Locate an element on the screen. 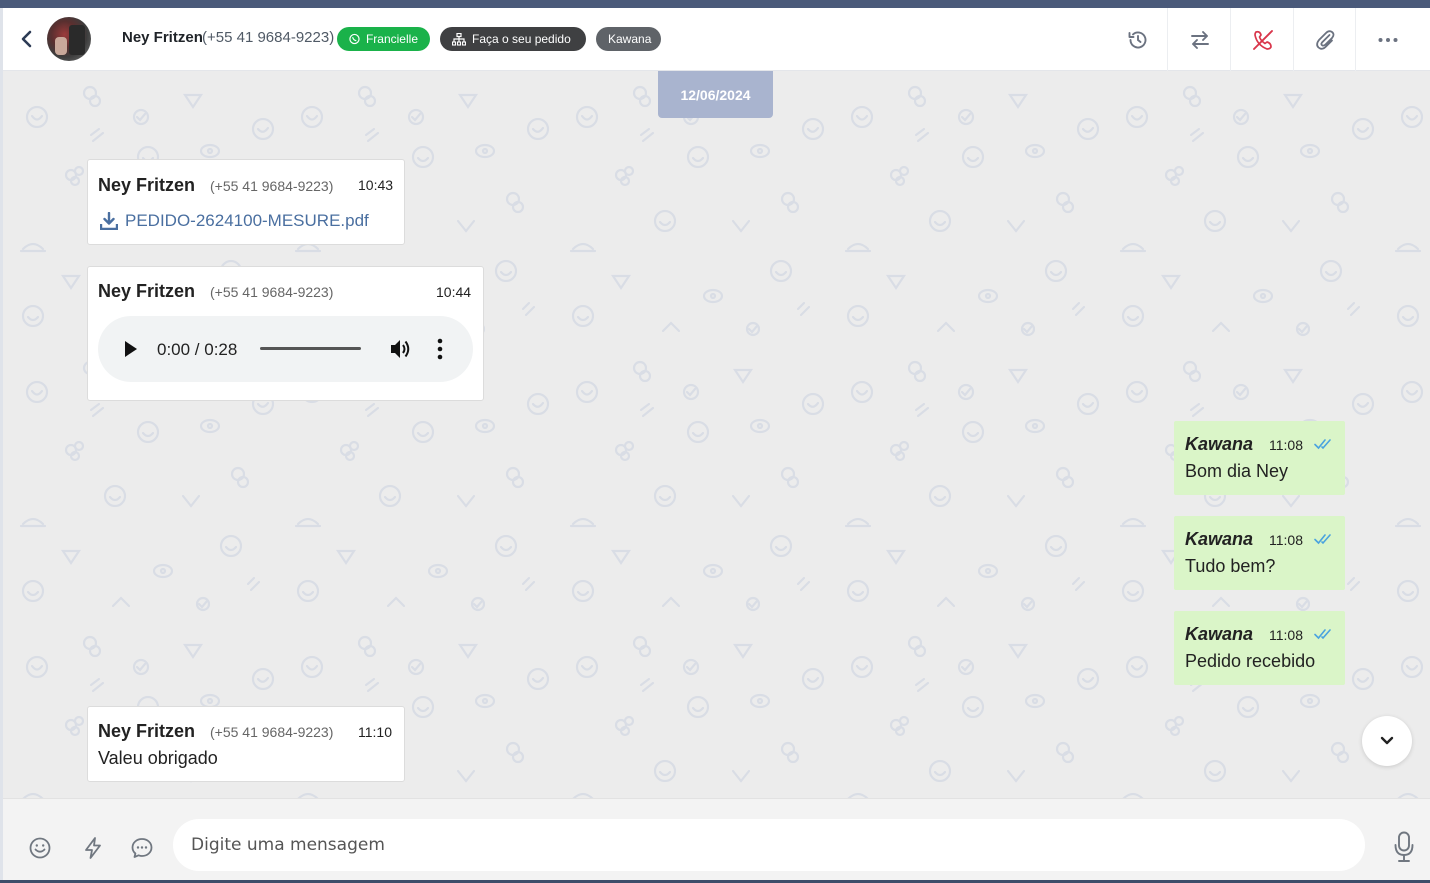  audio-player: 0:00 / 0:28 is located at coordinates (285, 349).